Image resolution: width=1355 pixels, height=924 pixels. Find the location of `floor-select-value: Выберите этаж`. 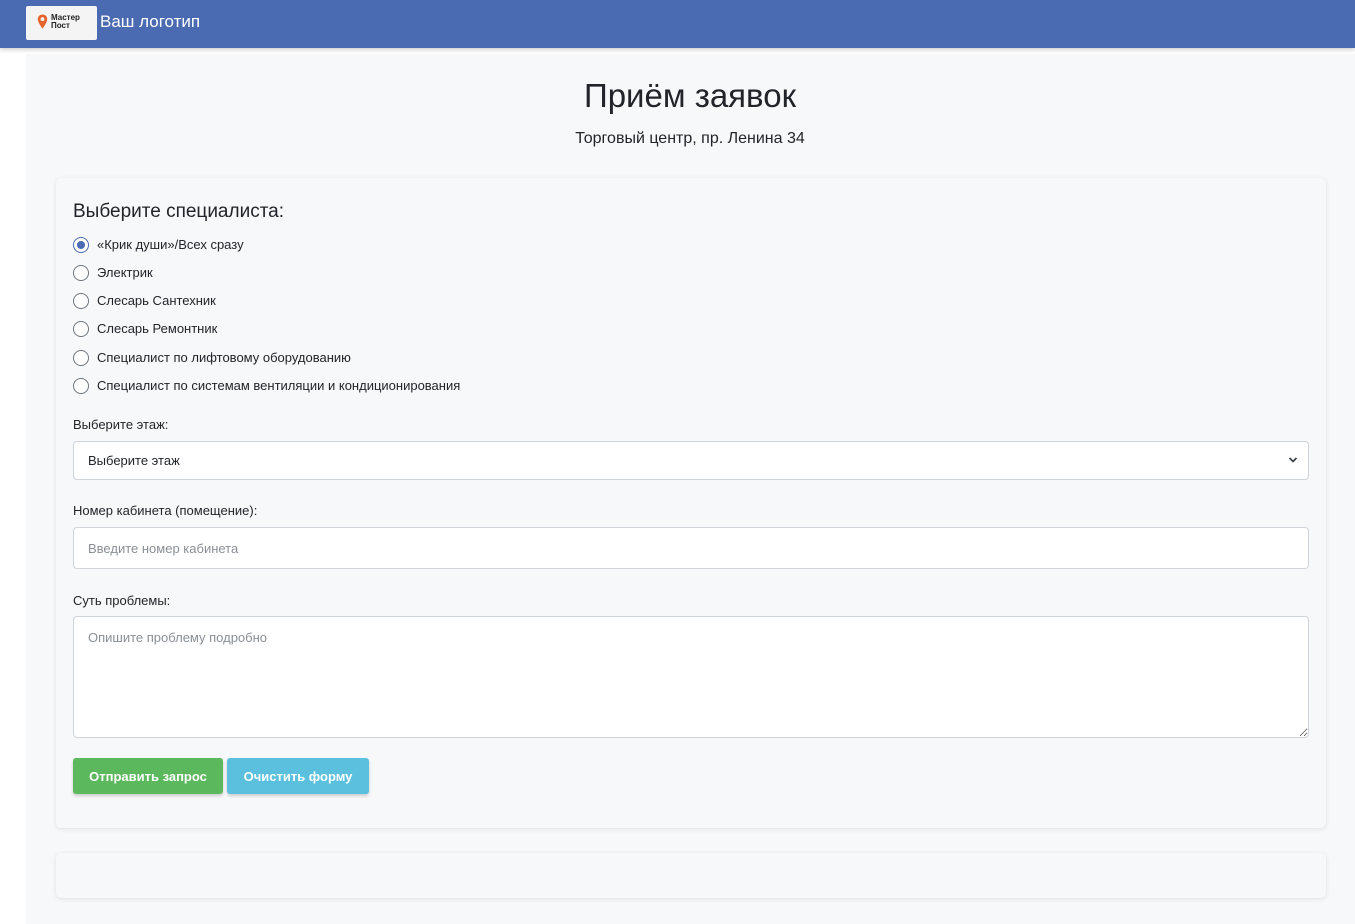

floor-select-value: Выберите этаж is located at coordinates (134, 460).